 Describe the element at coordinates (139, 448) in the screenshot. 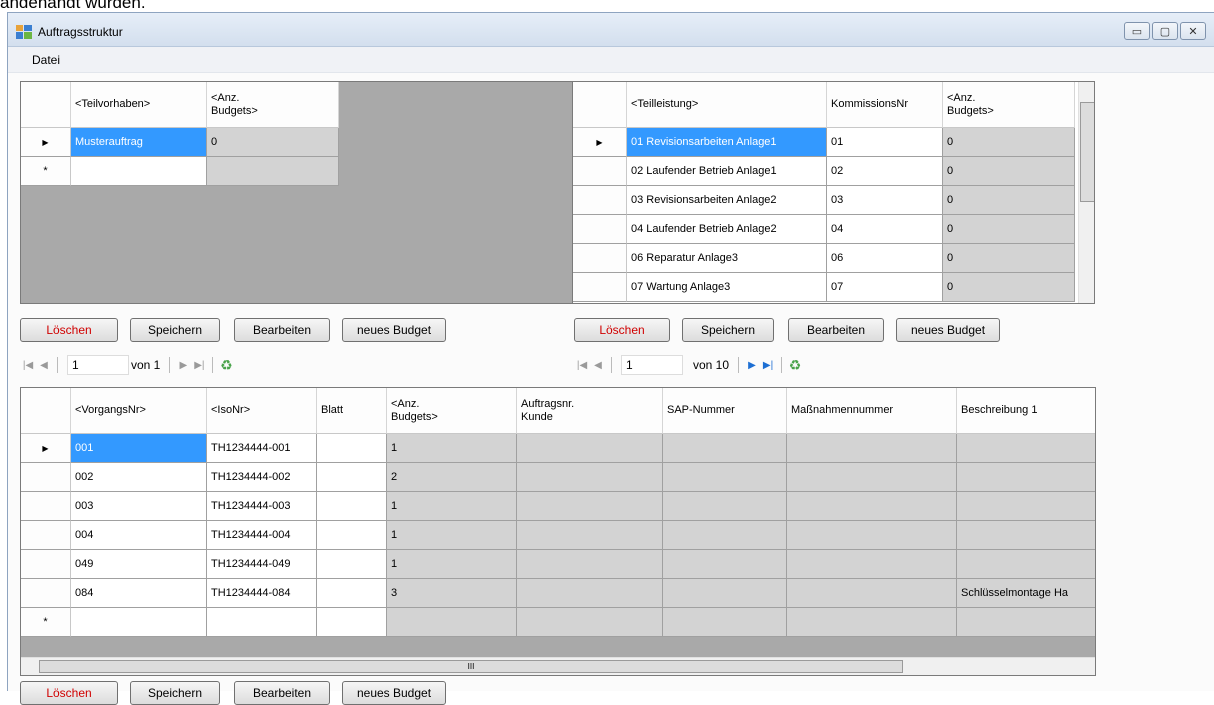

I see `grid-cell: 001` at that location.